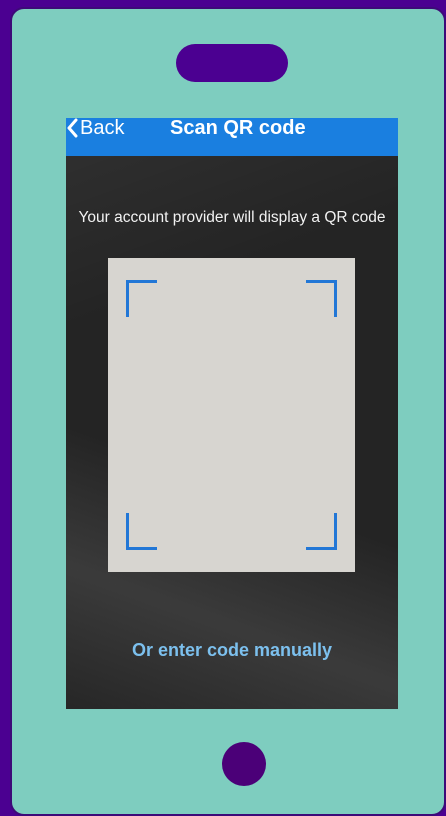  Describe the element at coordinates (321, 531) in the screenshot. I see `viewfinder-corner-bottom-right` at that location.